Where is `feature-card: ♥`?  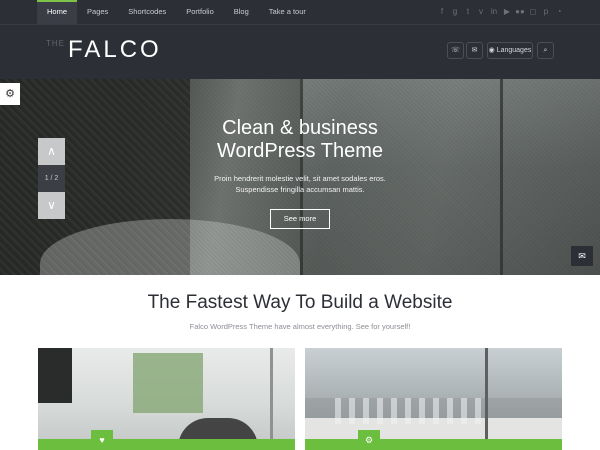 feature-card: ♥ is located at coordinates (166, 399).